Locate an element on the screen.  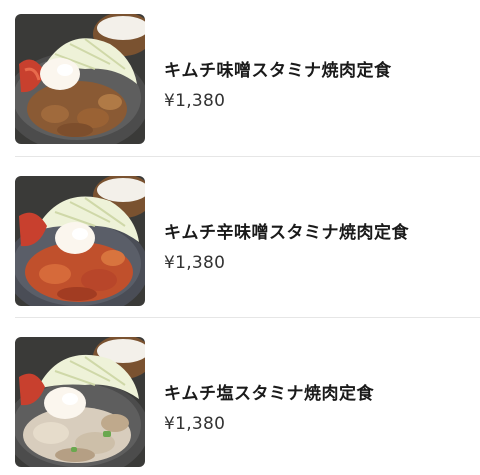
menu-item-name: キムチ味噌スタミナ焼肉定食 is located at coordinates (278, 71).